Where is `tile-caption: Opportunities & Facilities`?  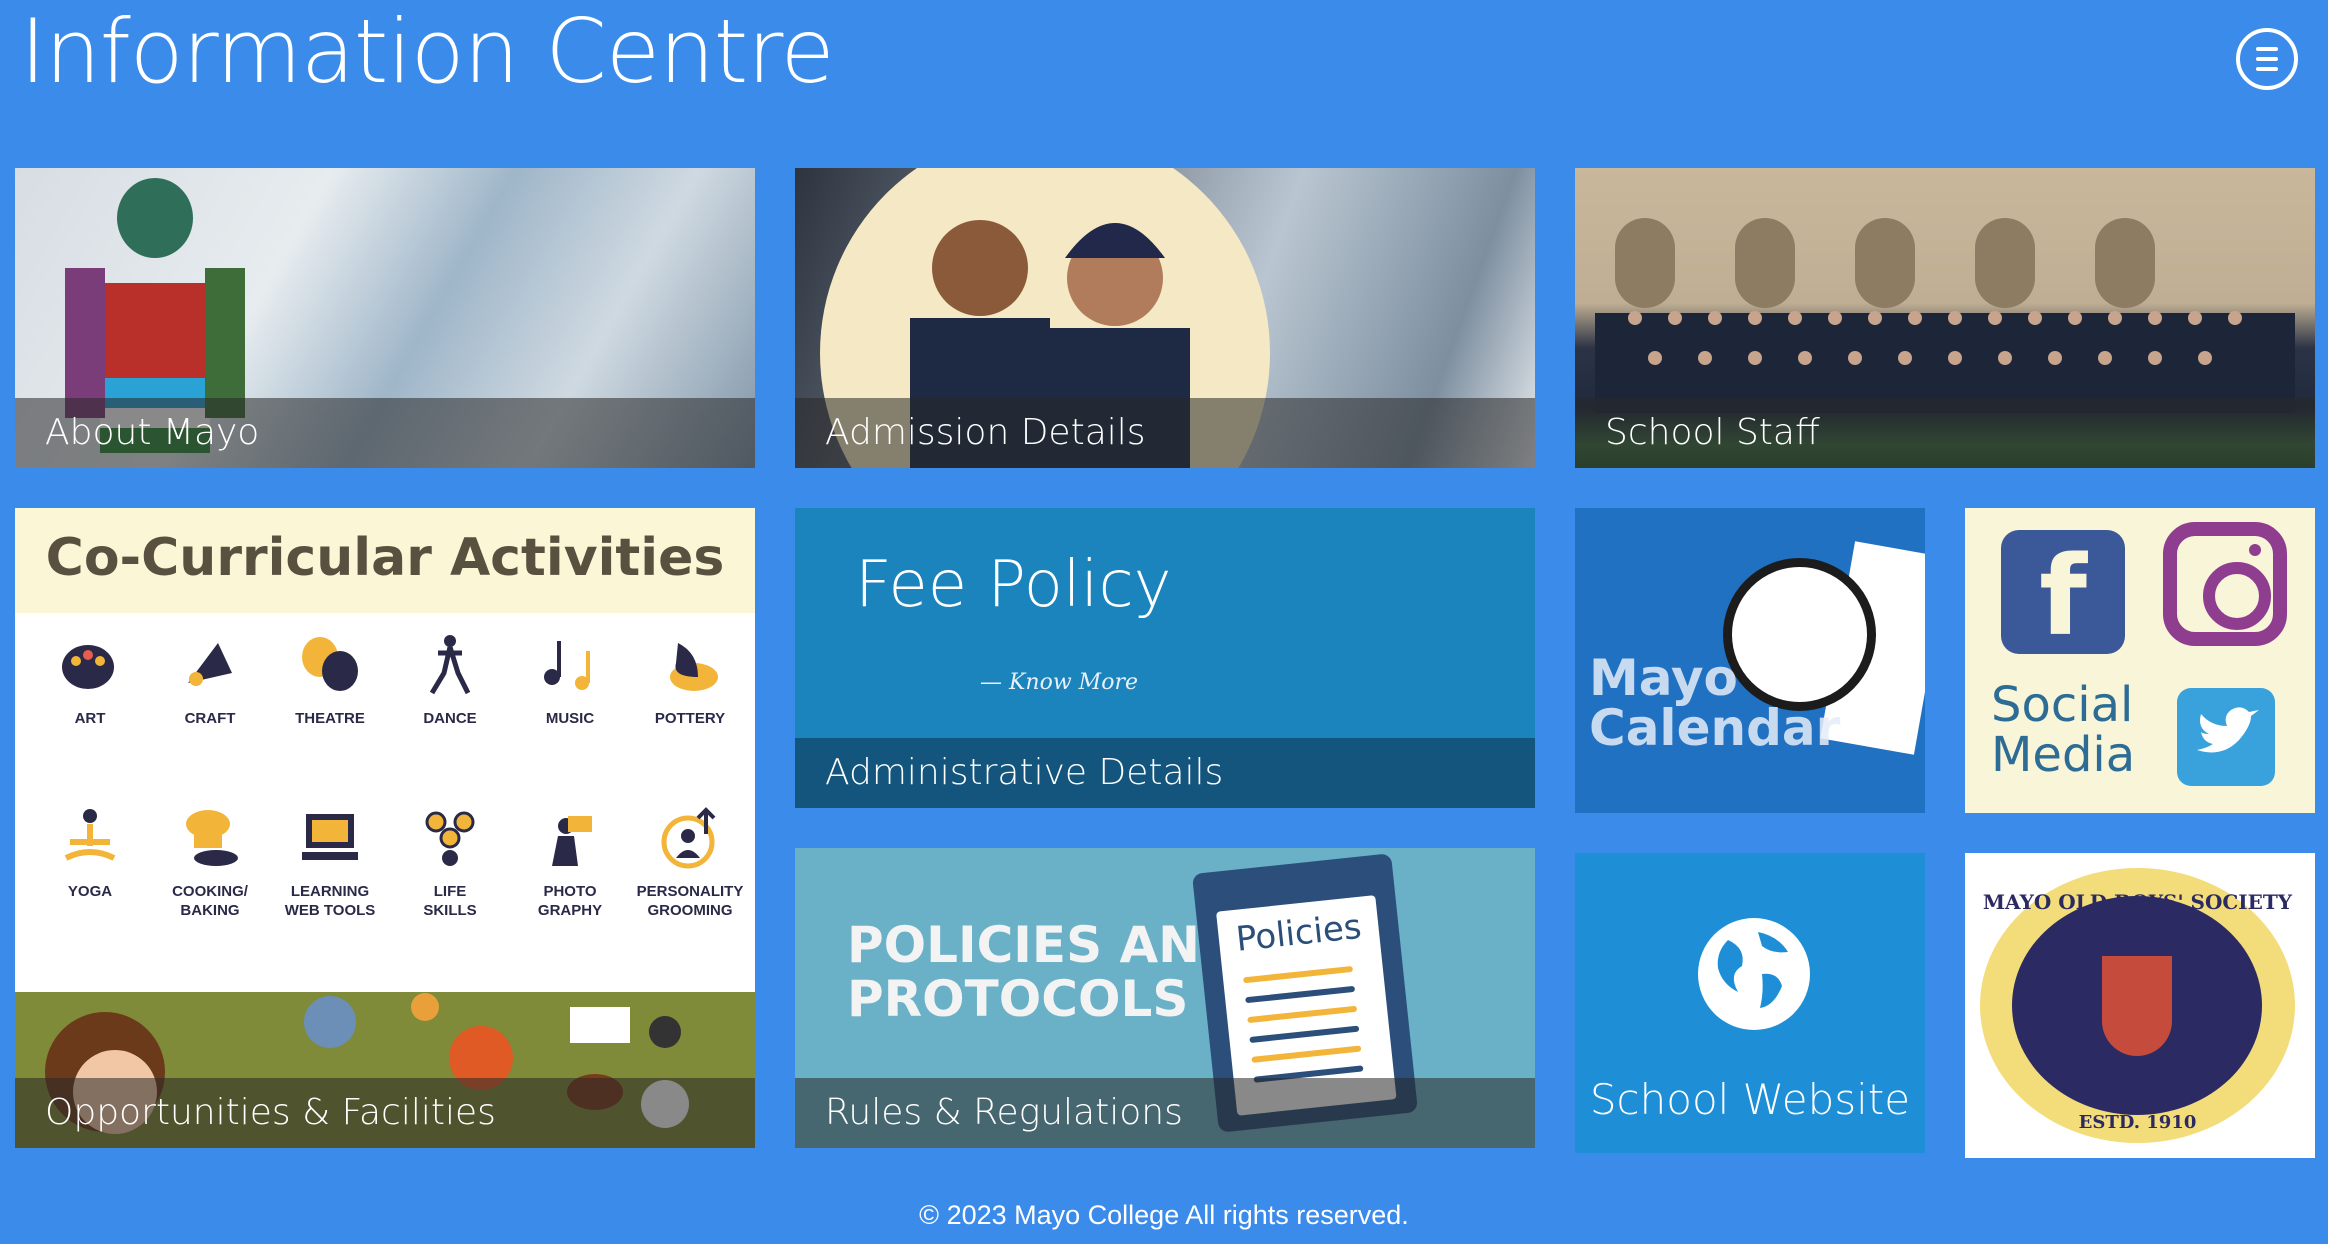
tile-caption: Opportunities & Facilities is located at coordinates (385, 1113).